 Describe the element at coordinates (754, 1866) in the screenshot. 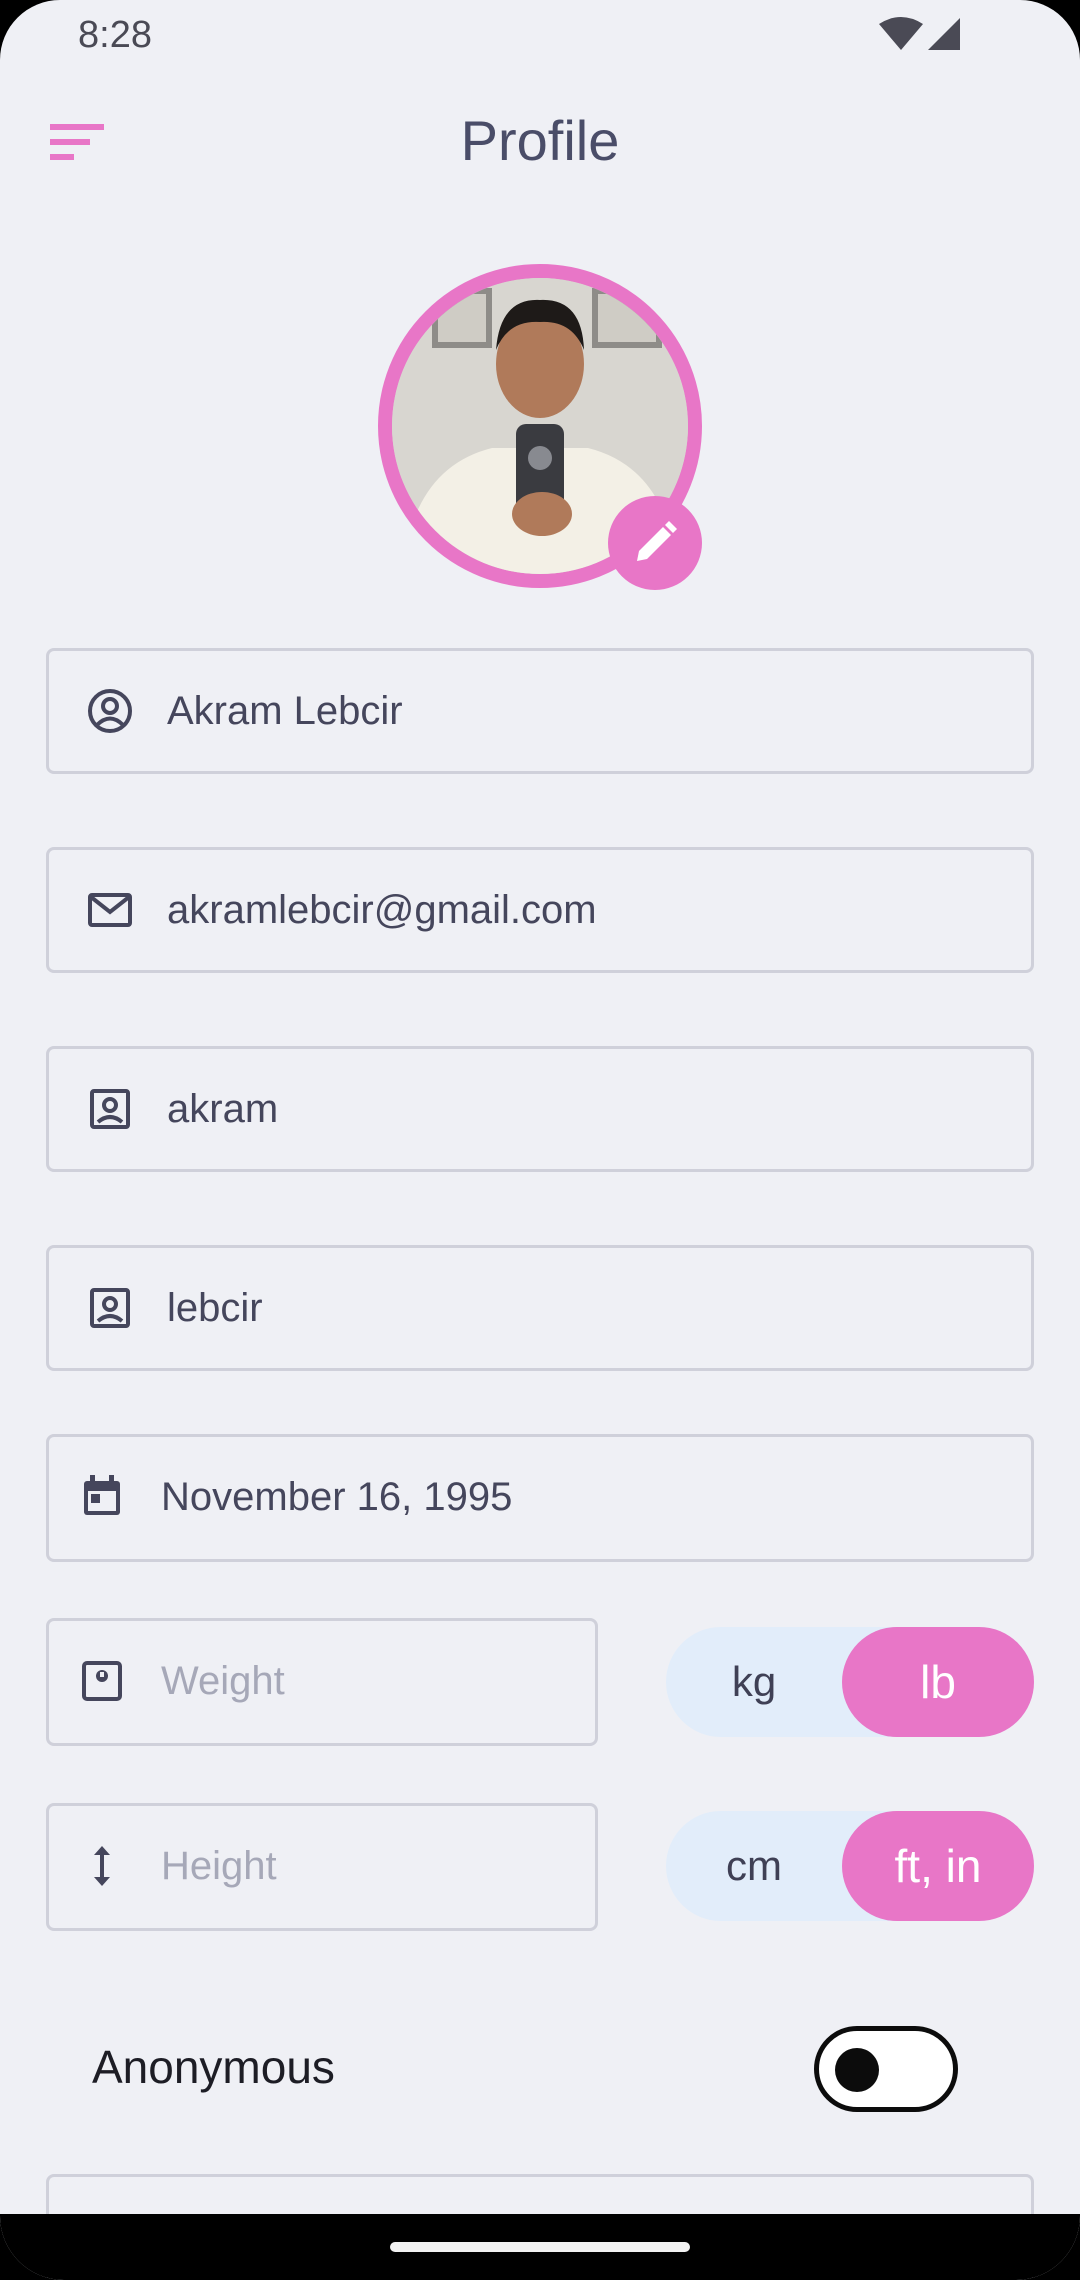

I see `unit-cm-option: cm` at that location.